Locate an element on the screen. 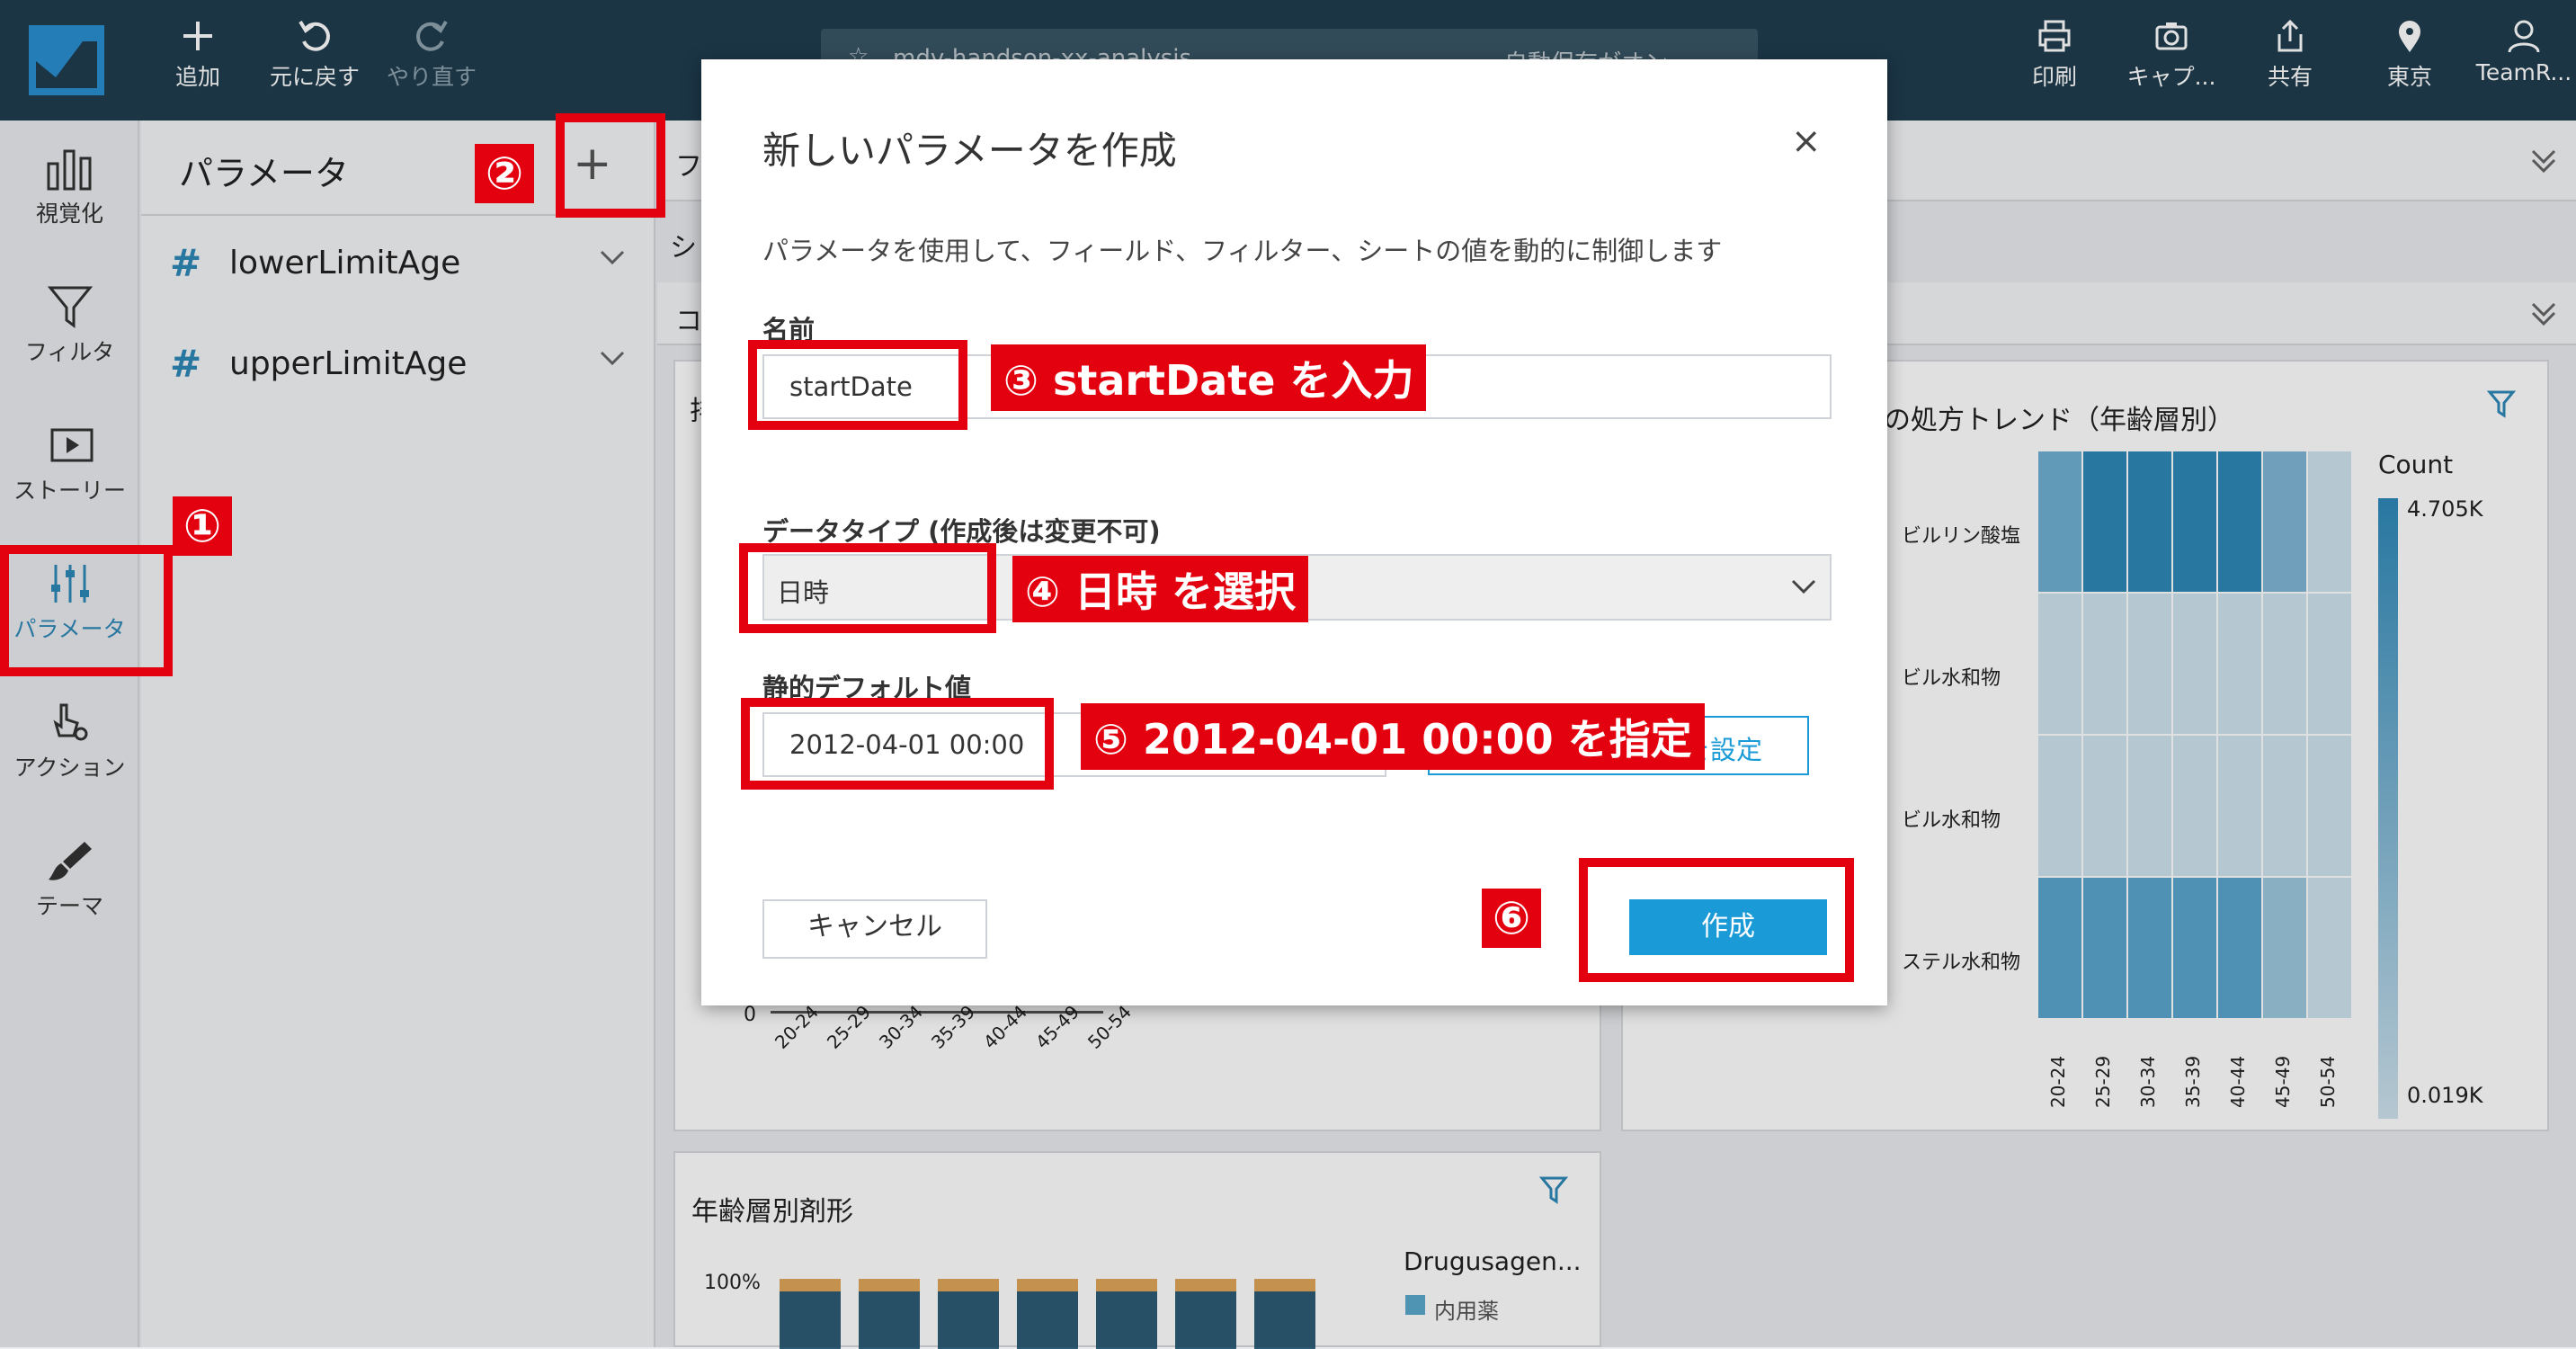 This screenshot has width=2576, height=1349. step-2-badge: ② is located at coordinates (504, 173).